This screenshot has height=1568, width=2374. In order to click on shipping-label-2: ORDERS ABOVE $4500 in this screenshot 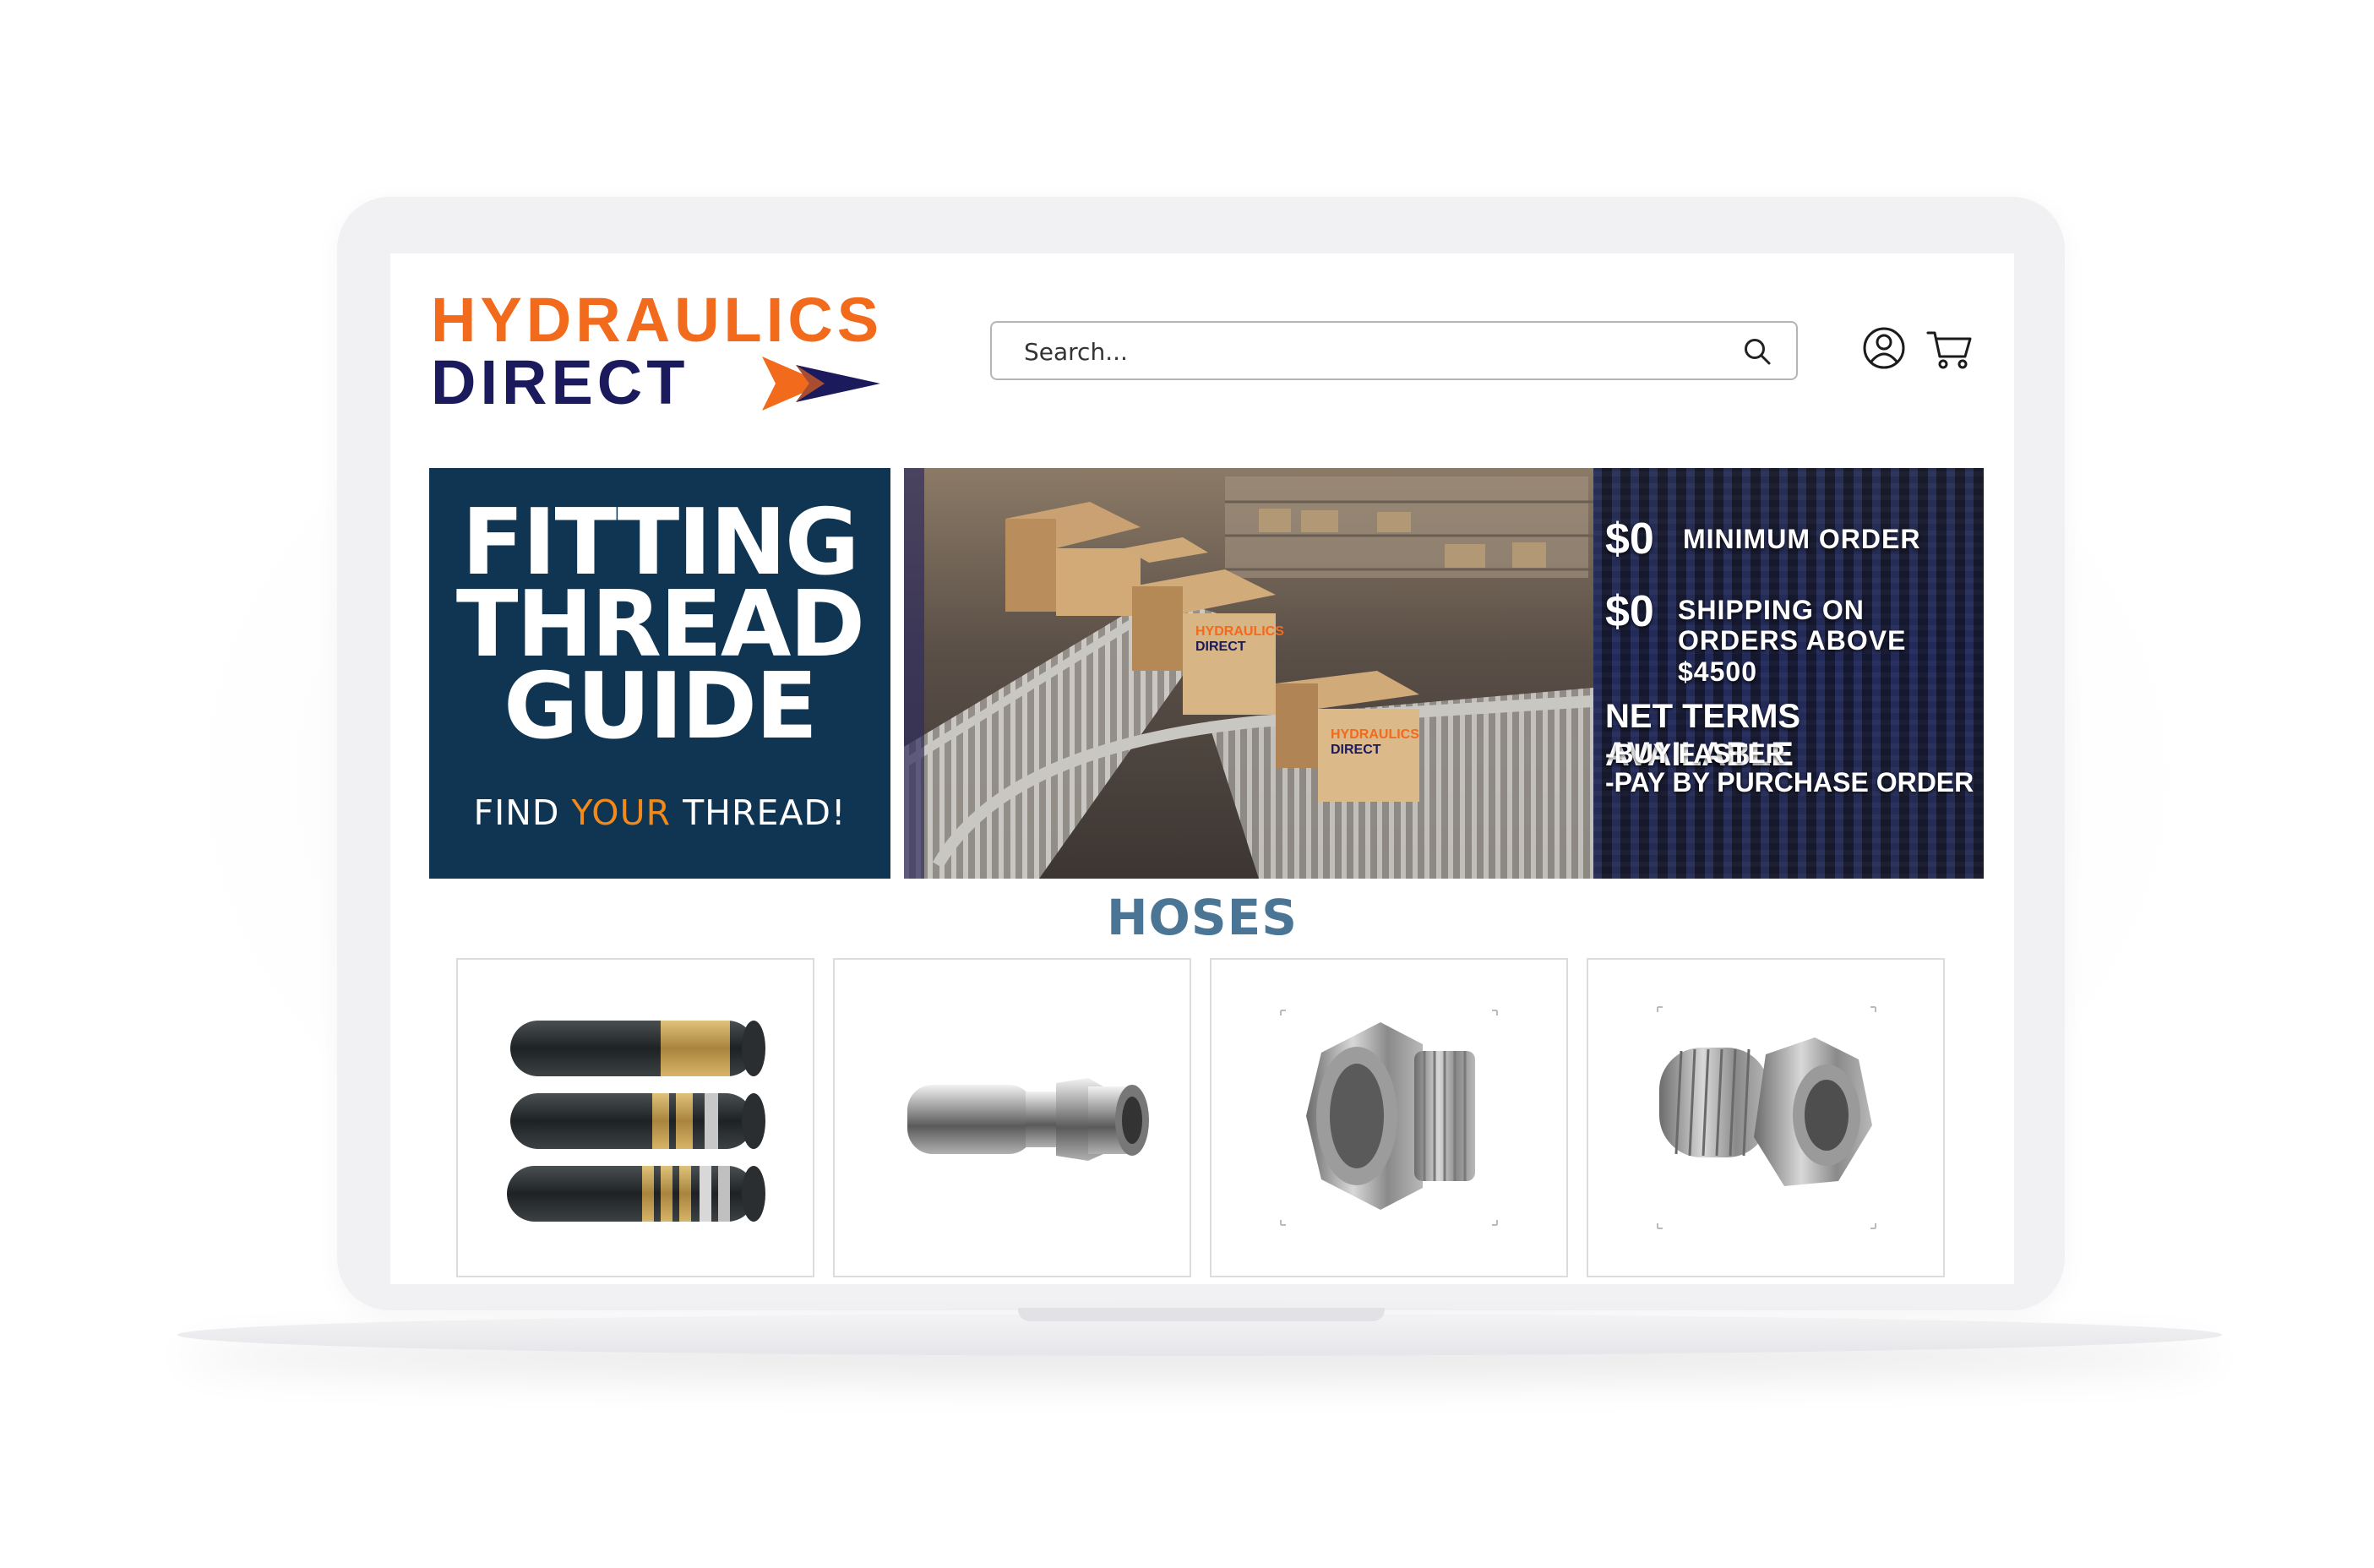, I will do `click(1793, 656)`.